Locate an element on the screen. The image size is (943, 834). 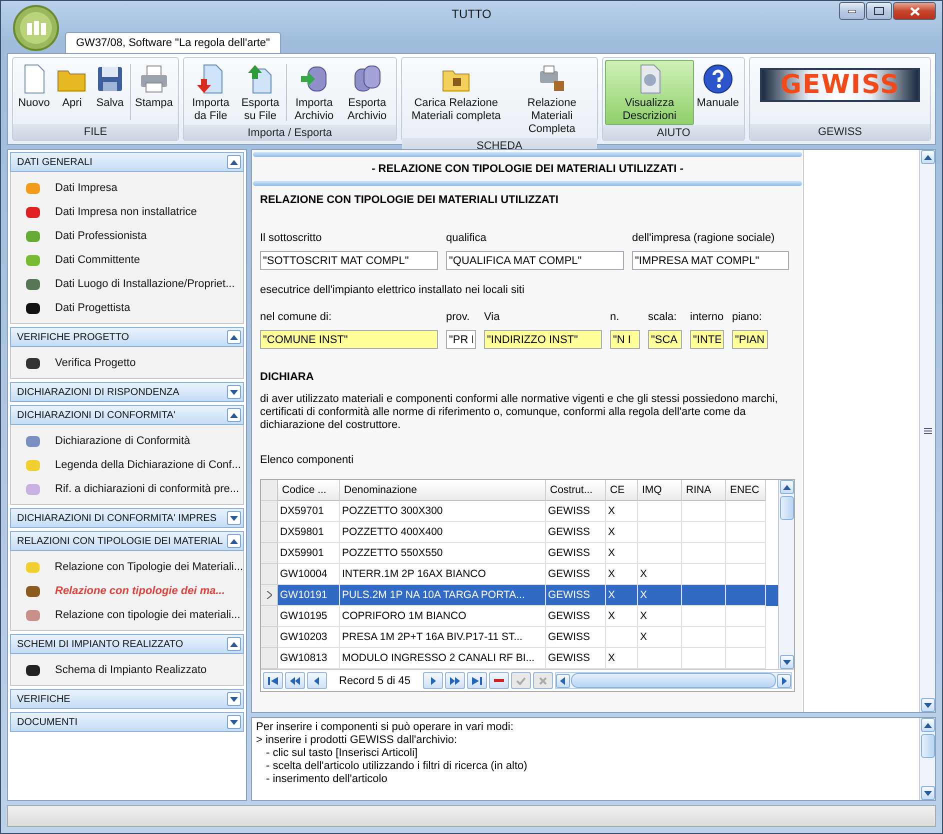
ribbon-button: Manuale is located at coordinates (718, 92).